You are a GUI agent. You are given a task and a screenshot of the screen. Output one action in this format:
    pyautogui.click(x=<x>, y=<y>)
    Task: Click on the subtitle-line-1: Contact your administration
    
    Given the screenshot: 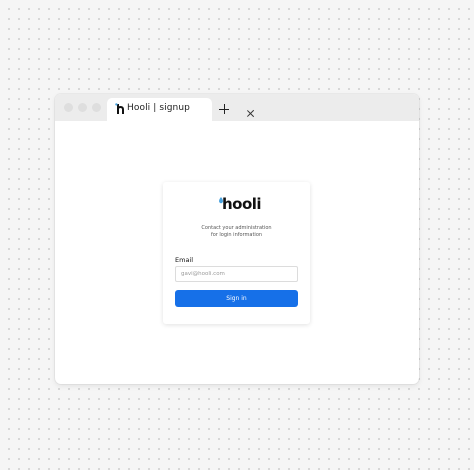 What is the action you would take?
    pyautogui.click(x=236, y=228)
    